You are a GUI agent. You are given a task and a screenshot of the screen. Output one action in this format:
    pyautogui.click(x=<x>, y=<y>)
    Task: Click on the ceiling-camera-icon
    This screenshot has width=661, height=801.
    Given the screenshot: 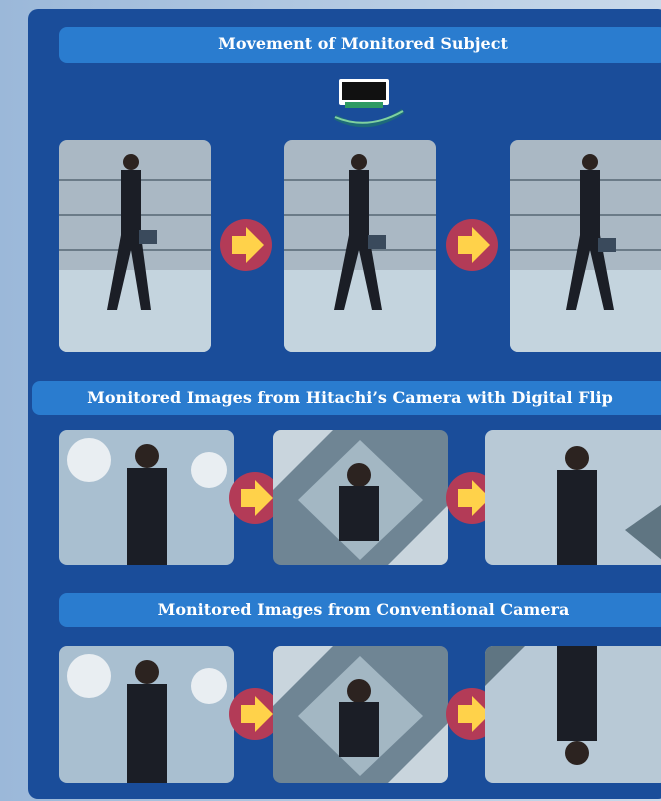 What is the action you would take?
    pyautogui.click(x=370, y=105)
    